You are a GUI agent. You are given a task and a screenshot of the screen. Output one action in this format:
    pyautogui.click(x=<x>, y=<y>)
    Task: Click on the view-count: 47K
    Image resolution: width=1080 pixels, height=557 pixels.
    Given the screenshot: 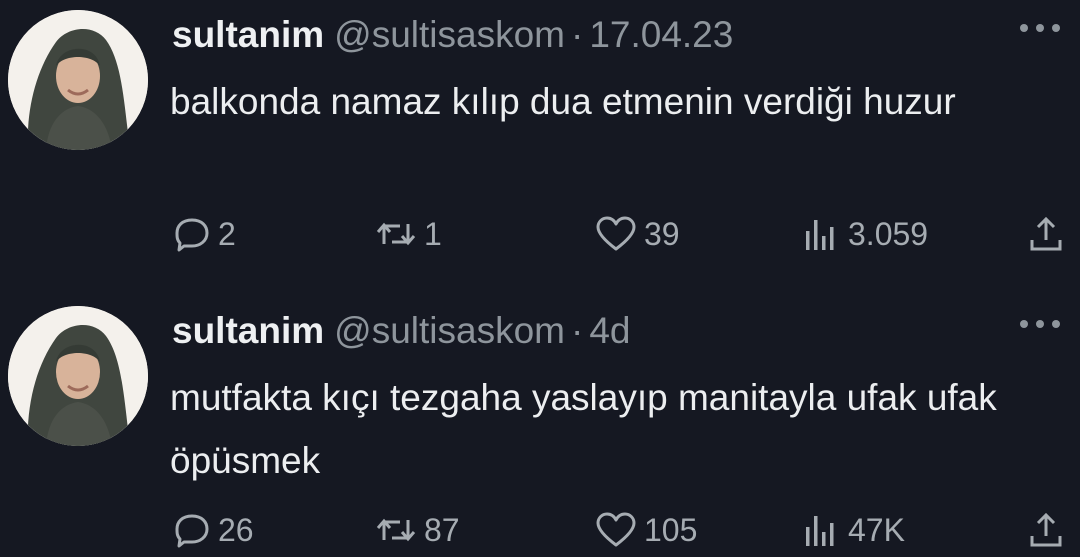 What is the action you would take?
    pyautogui.click(x=876, y=529)
    